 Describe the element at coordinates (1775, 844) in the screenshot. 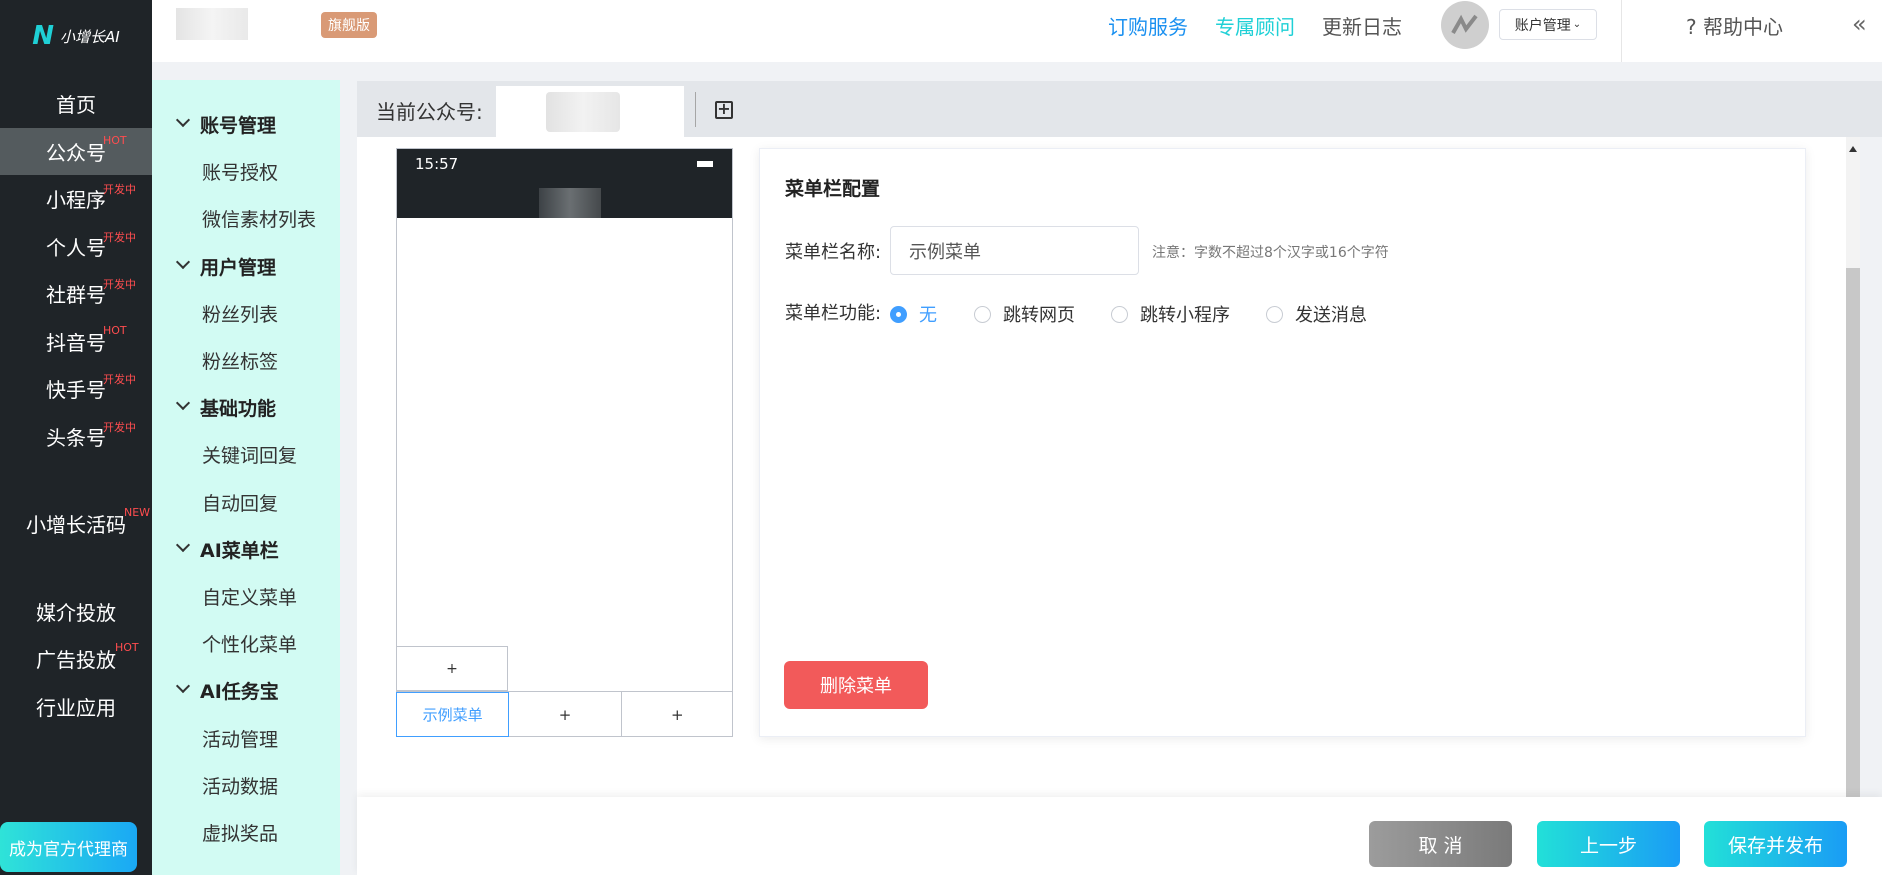

I see `save-publish-button: 保存并发布` at that location.